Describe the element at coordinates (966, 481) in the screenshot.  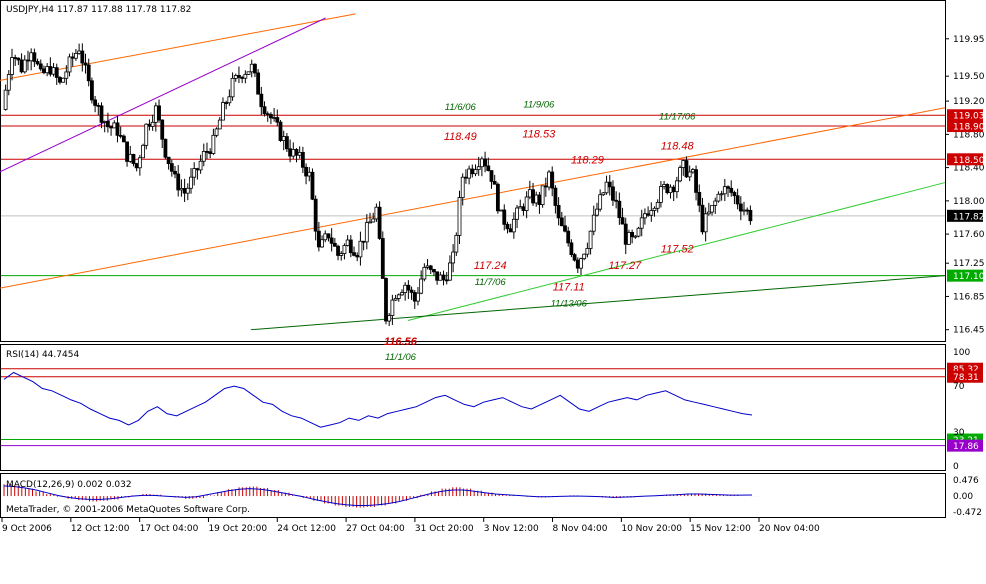
I see `macd-tick-label: 0.476` at that location.